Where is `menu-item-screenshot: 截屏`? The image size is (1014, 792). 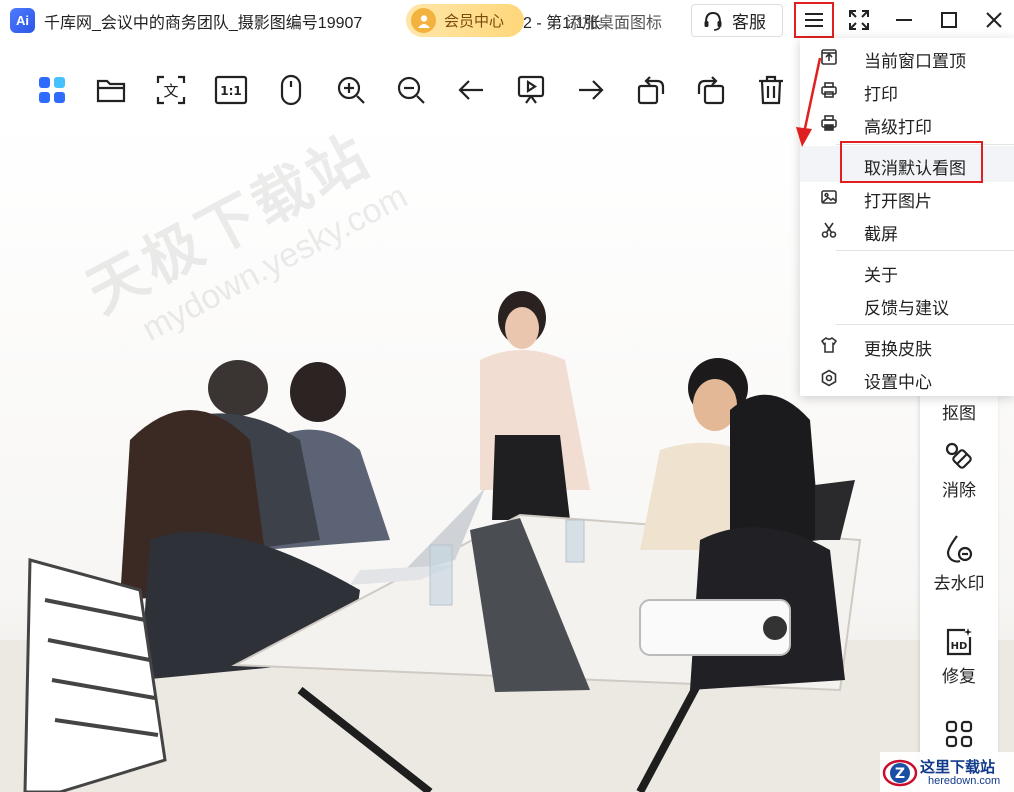
menu-item-screenshot: 截屏 is located at coordinates (907, 230).